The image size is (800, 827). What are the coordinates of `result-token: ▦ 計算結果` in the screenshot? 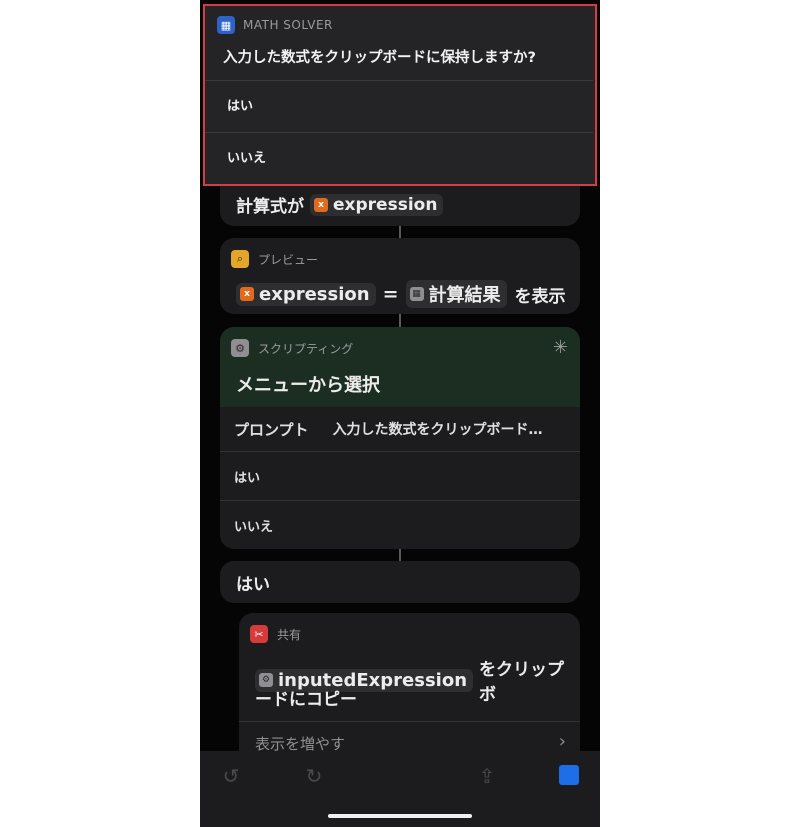 It's located at (456, 294).